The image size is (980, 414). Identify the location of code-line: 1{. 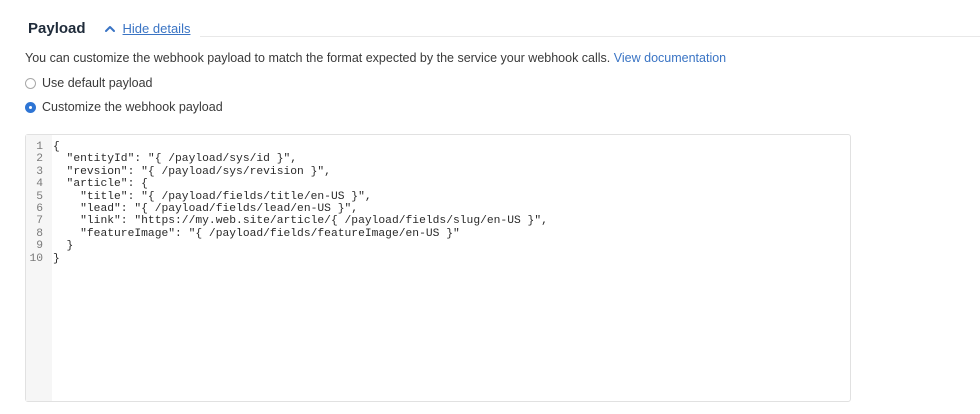
(287, 147).